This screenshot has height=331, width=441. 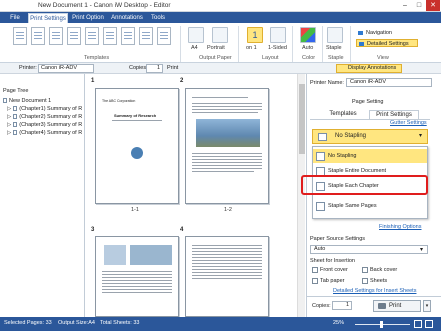 I want to click on toolbar-print-button: Print, so click(x=172, y=68).